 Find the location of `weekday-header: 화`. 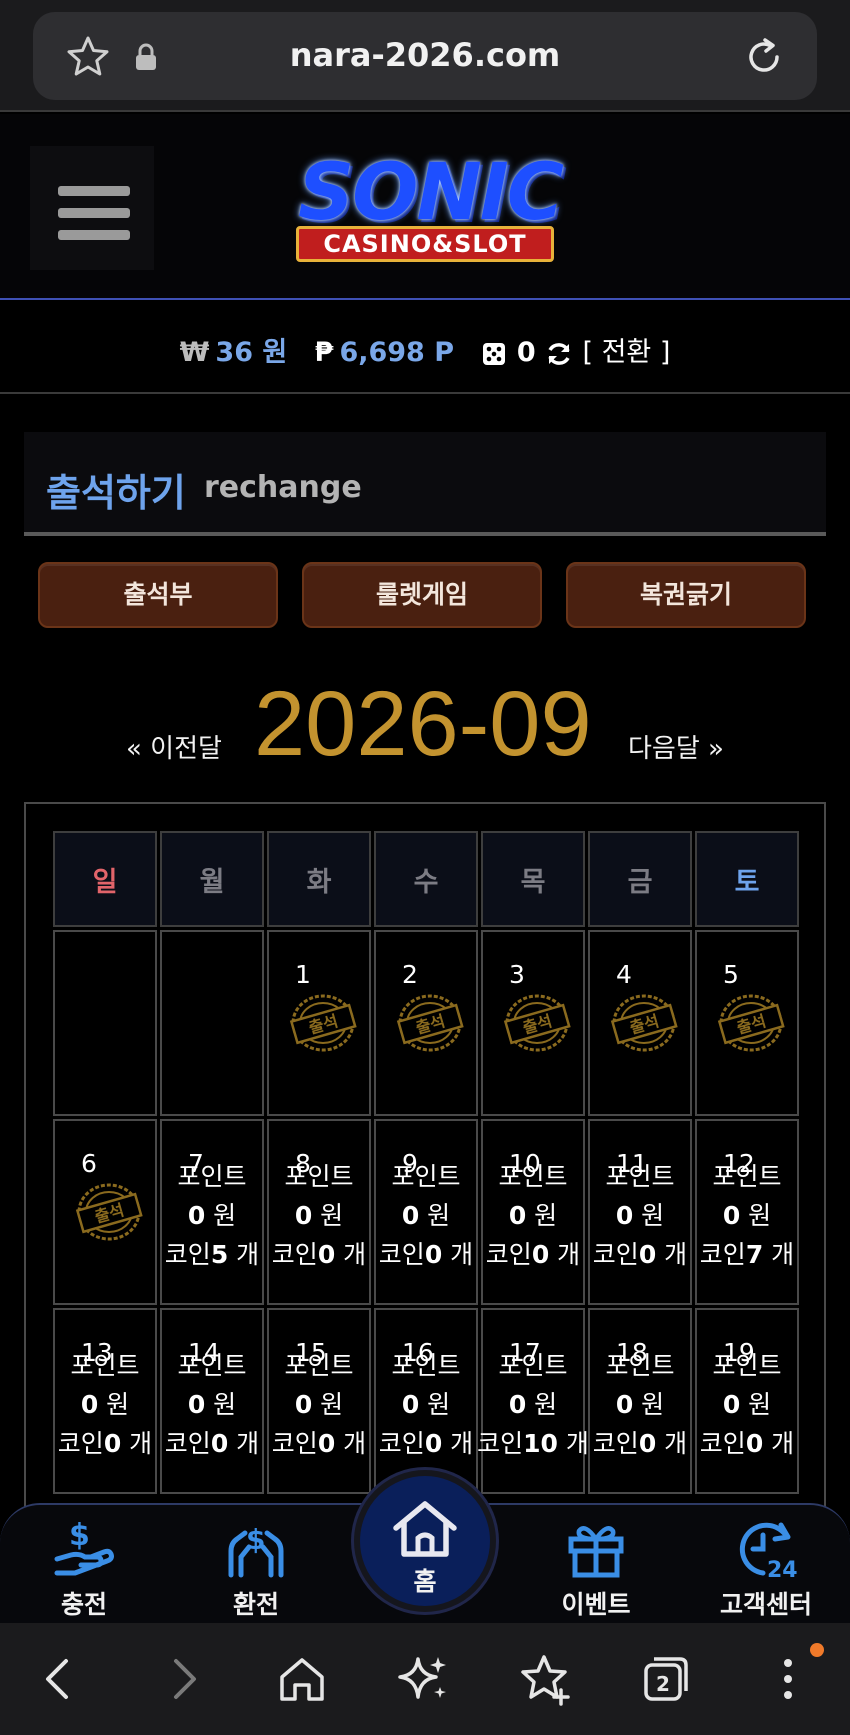

weekday-header: 화 is located at coordinates (319, 879).